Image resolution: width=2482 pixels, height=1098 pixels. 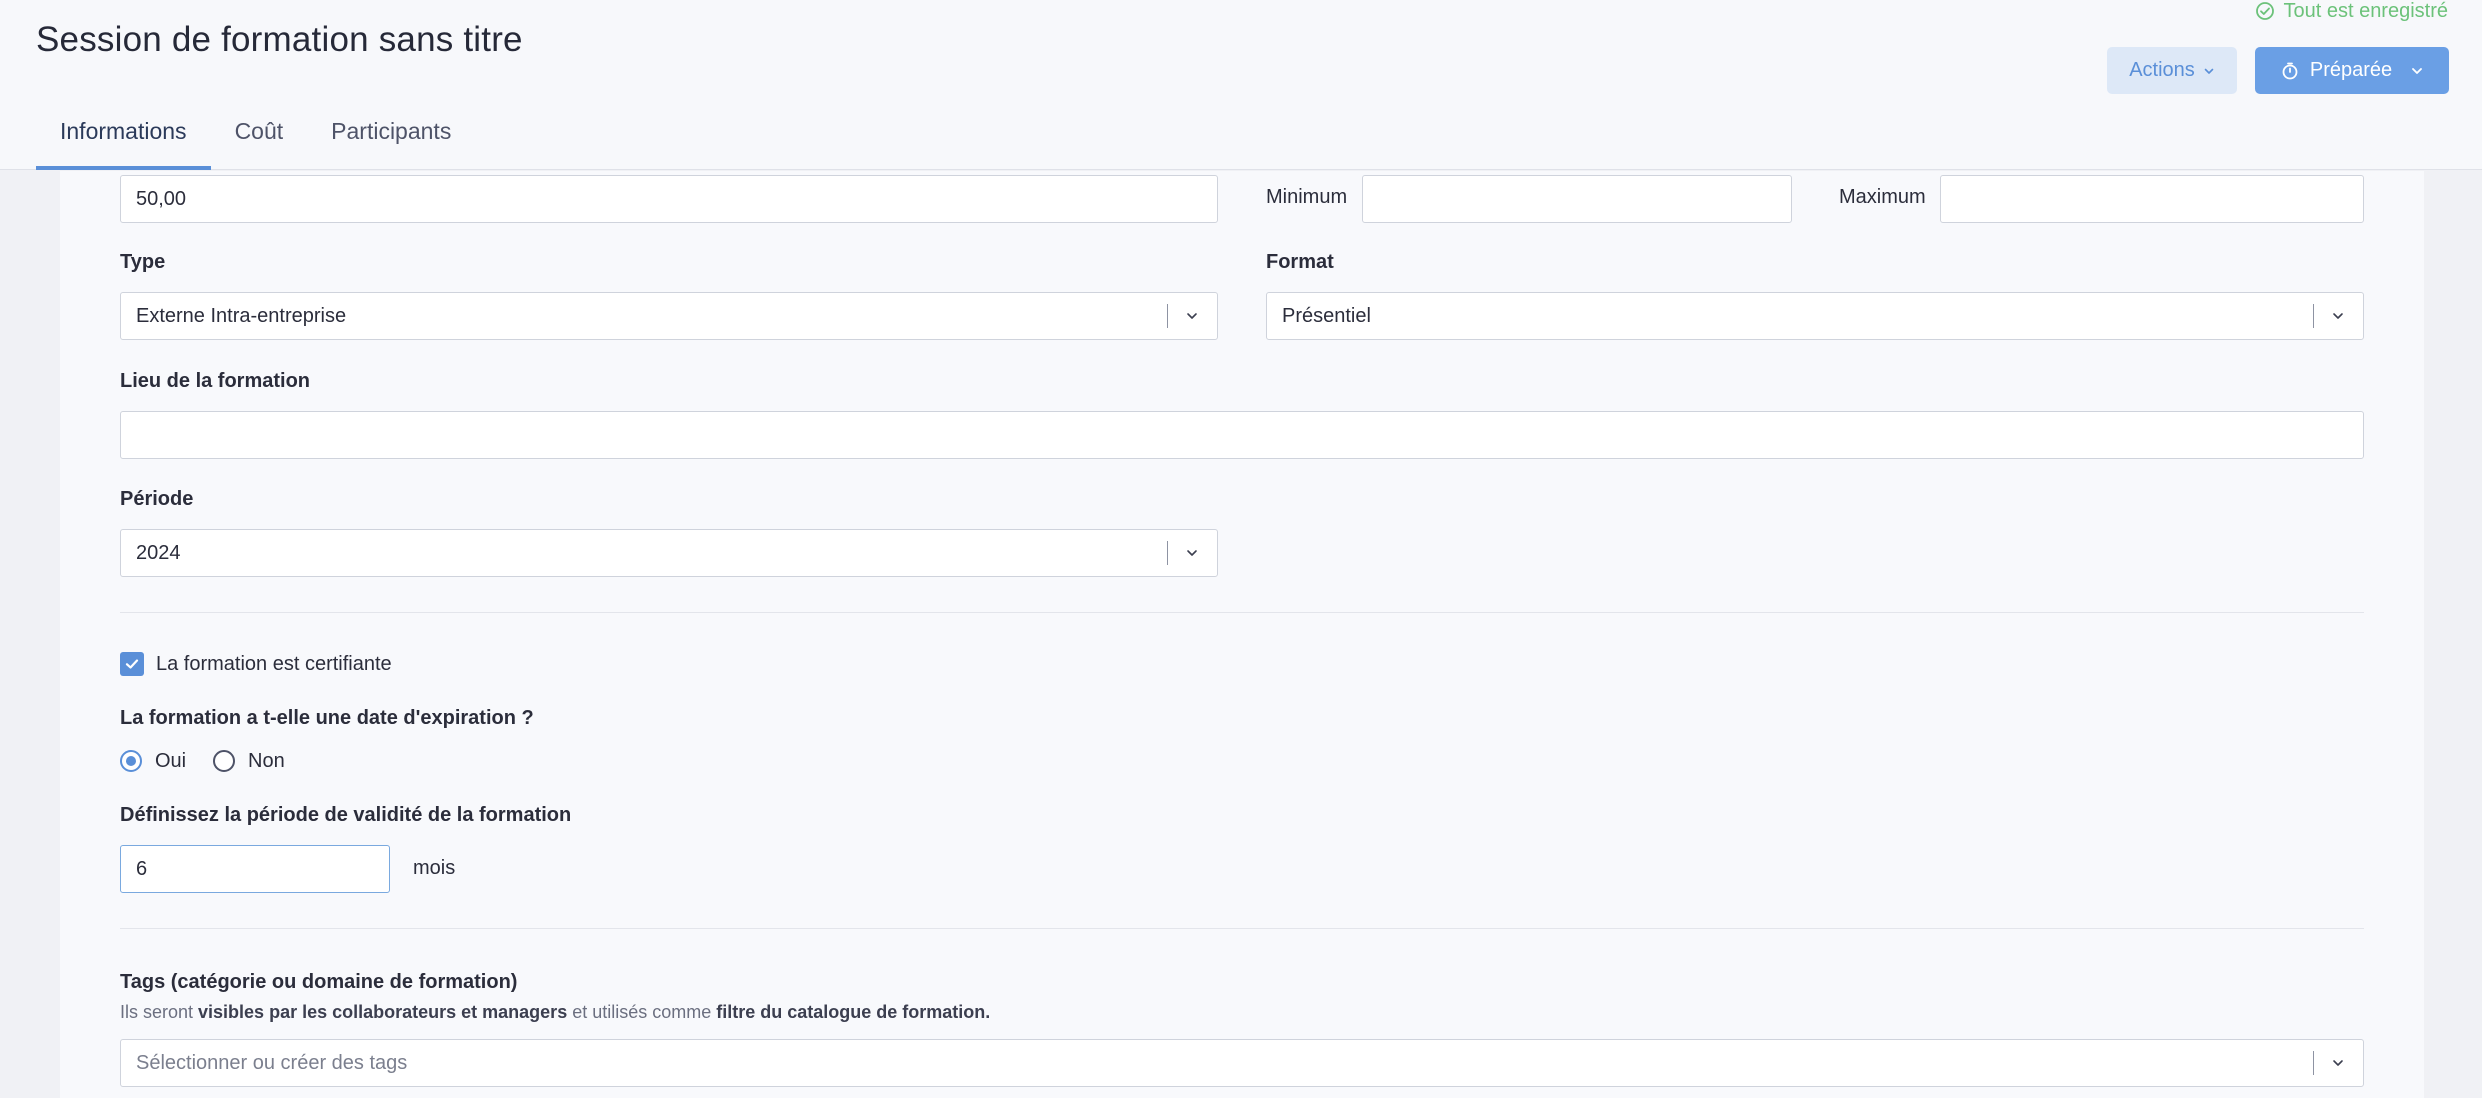 What do you see at coordinates (1577, 199) in the screenshot?
I see `minimum-input` at bounding box center [1577, 199].